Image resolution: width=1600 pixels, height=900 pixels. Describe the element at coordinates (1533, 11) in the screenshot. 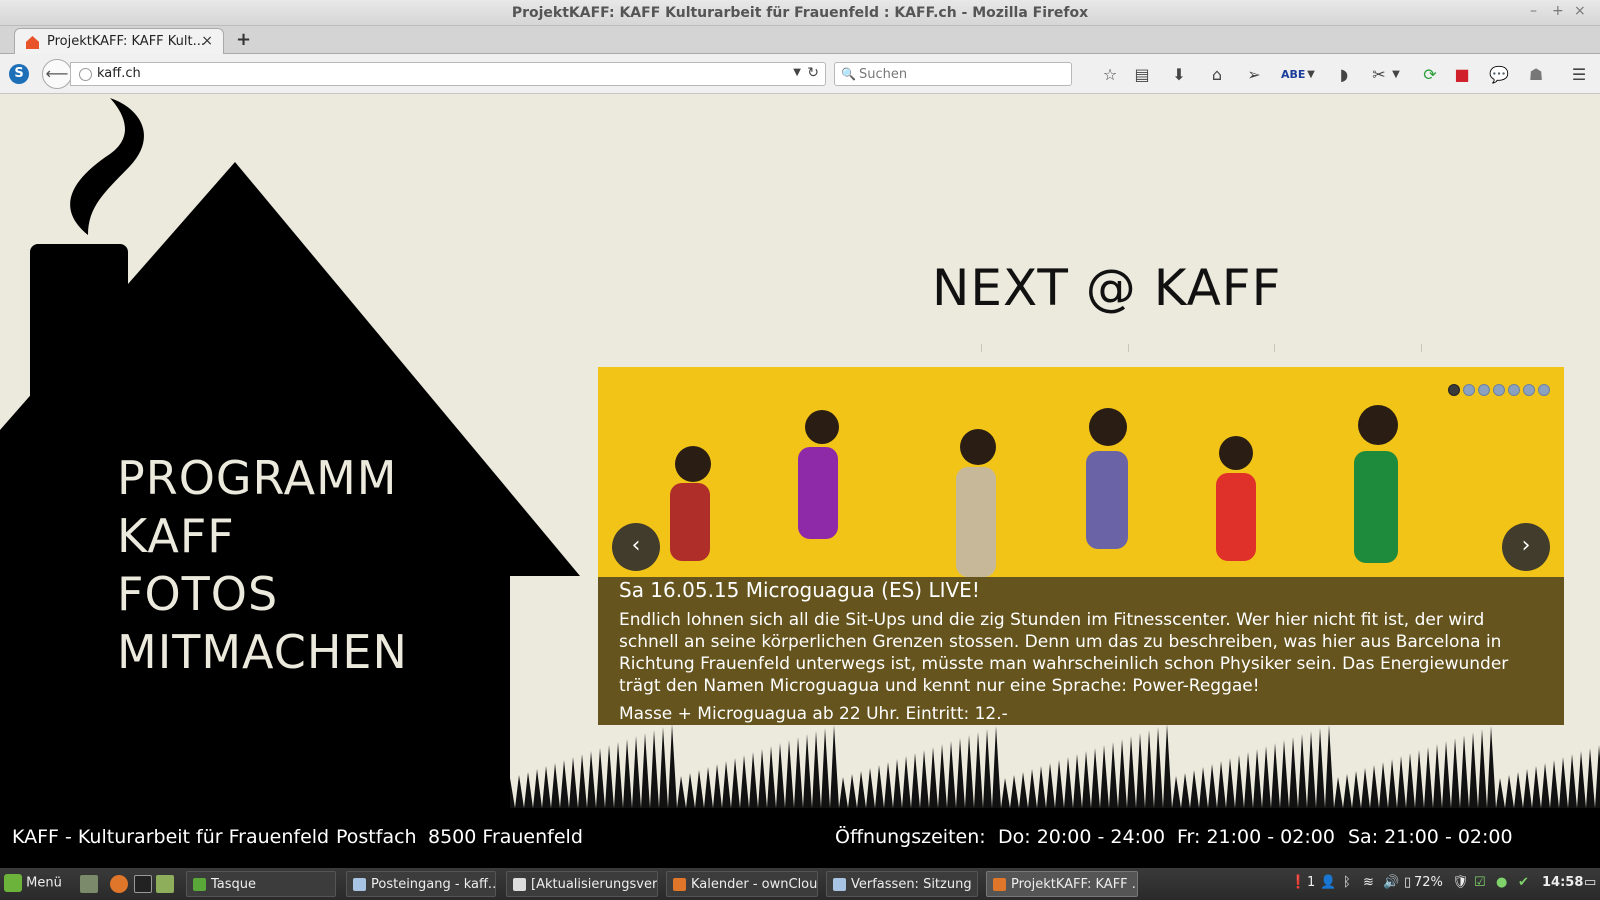

I see `minimize-button: –` at that location.